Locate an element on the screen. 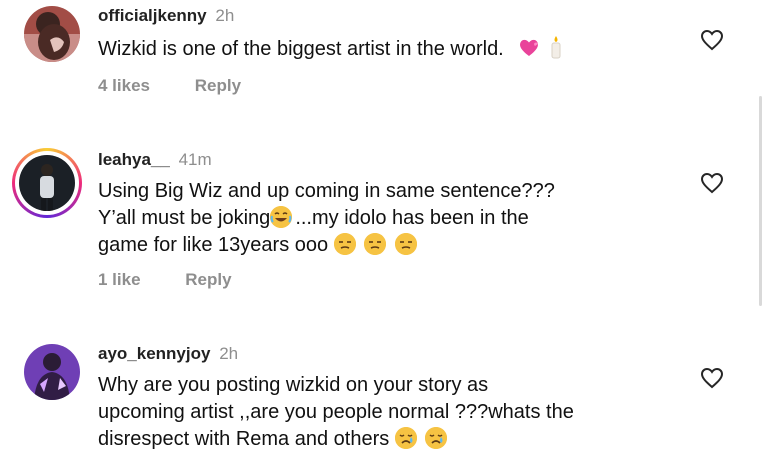  username: officialjkenny is located at coordinates (152, 15).